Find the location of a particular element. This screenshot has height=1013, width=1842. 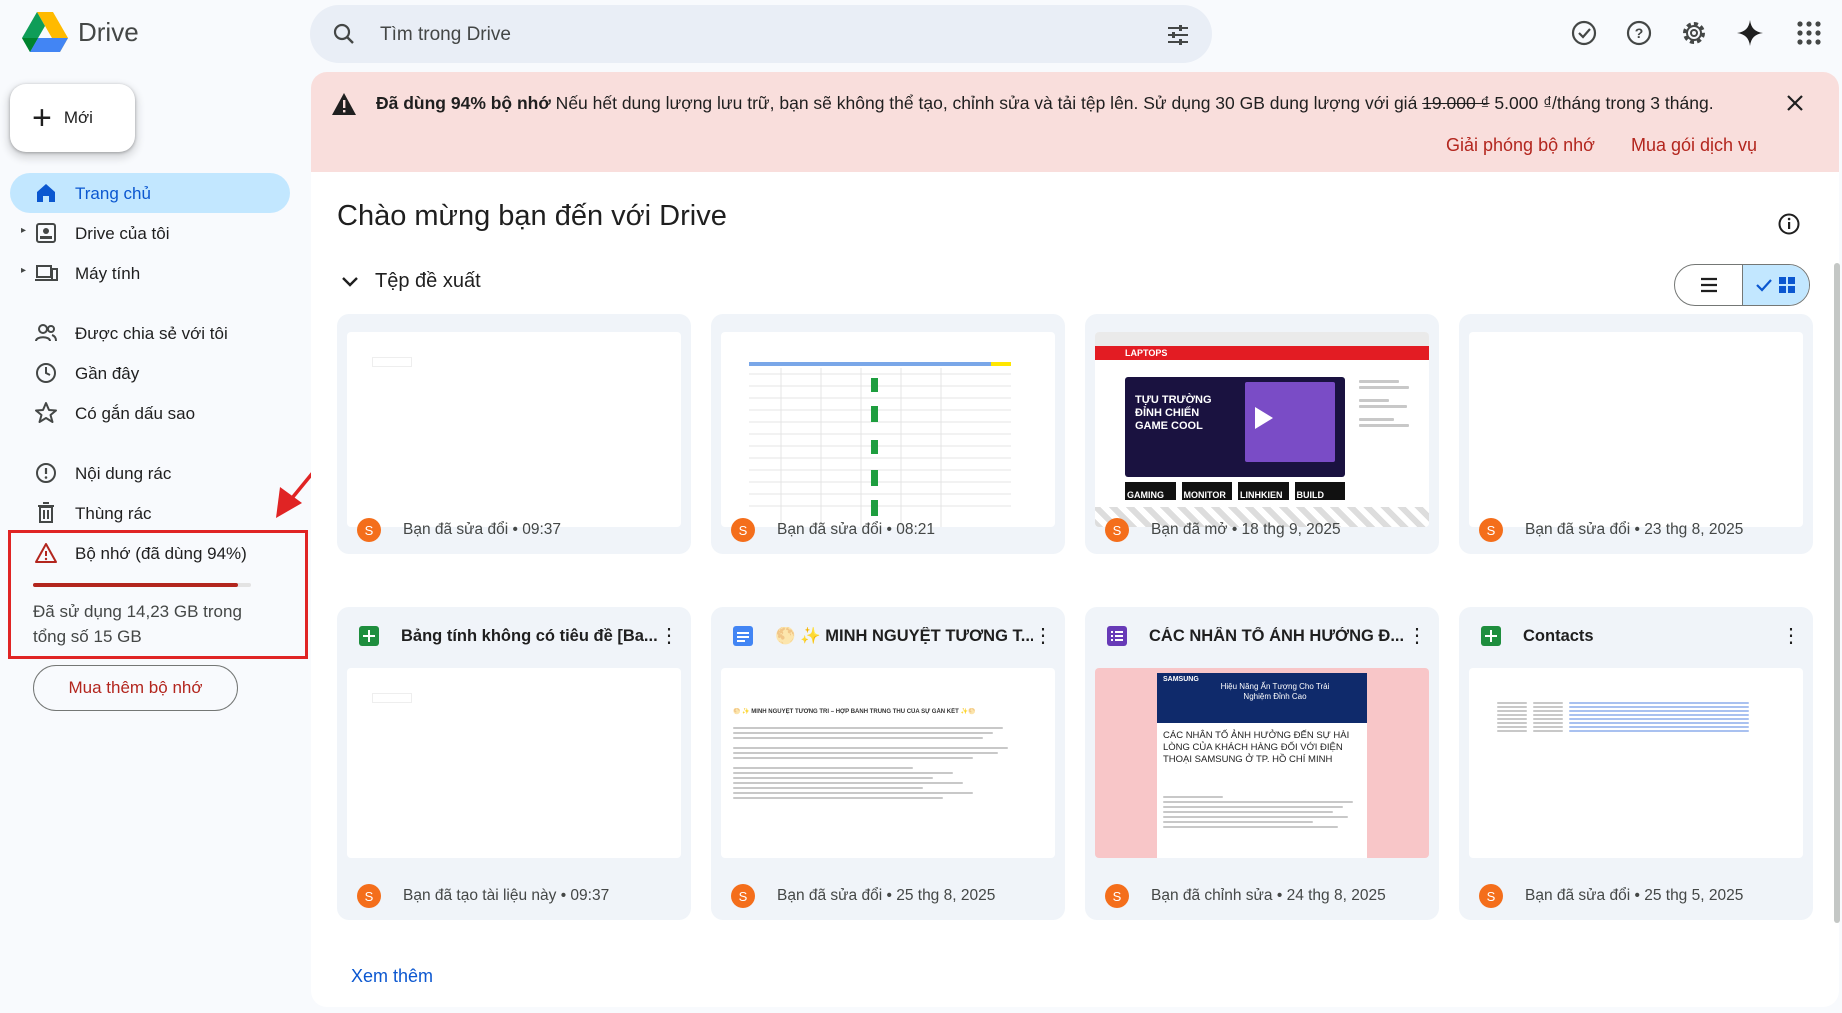

sidebar-item-spam: Nội dung rác is located at coordinates (150, 473).